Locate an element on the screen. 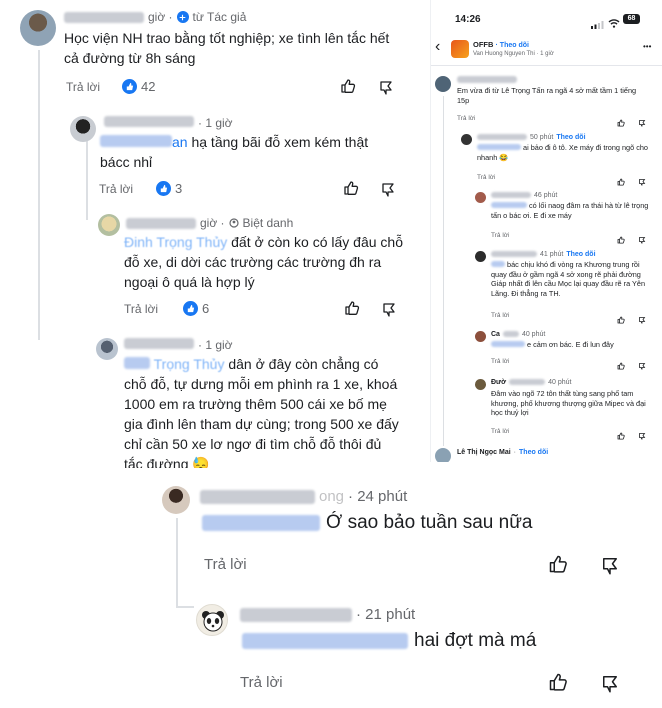 The image size is (662, 708). page-name: OFFB · Theo dõi is located at coordinates (501, 44).